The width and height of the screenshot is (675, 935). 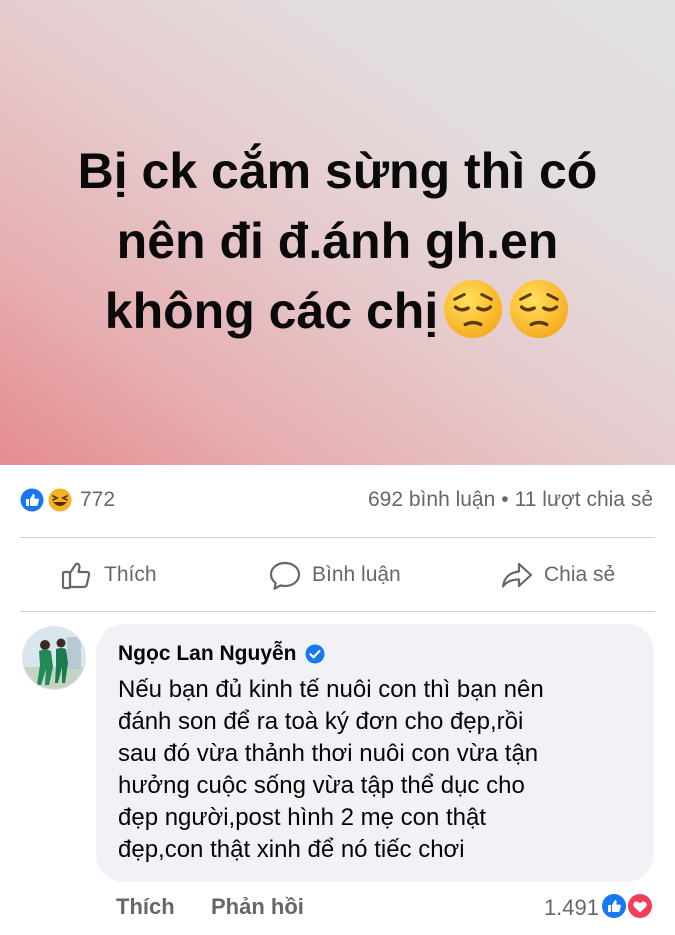 I want to click on reactions-summary: 772 692 bình luận • 11 lượt chia sẻ, so click(x=337, y=500).